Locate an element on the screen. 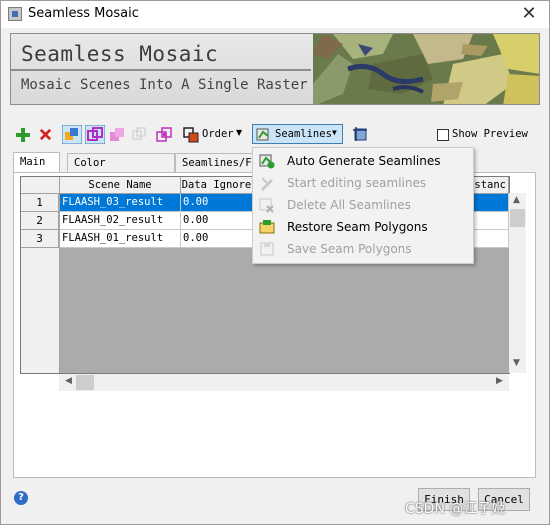 Image resolution: width=550 pixels, height=525 pixels. table-cell-scene: FLAASH_02_result is located at coordinates (120, 221).